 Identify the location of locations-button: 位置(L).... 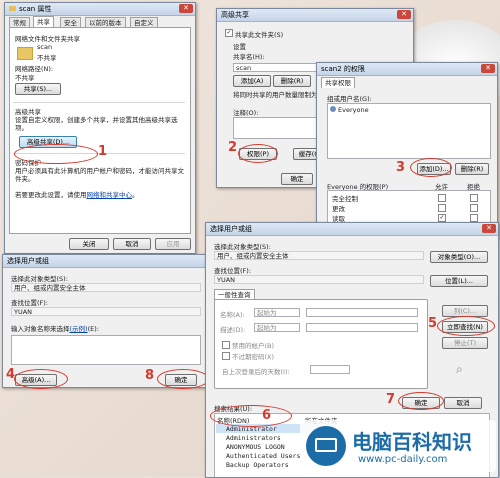
(459, 281).